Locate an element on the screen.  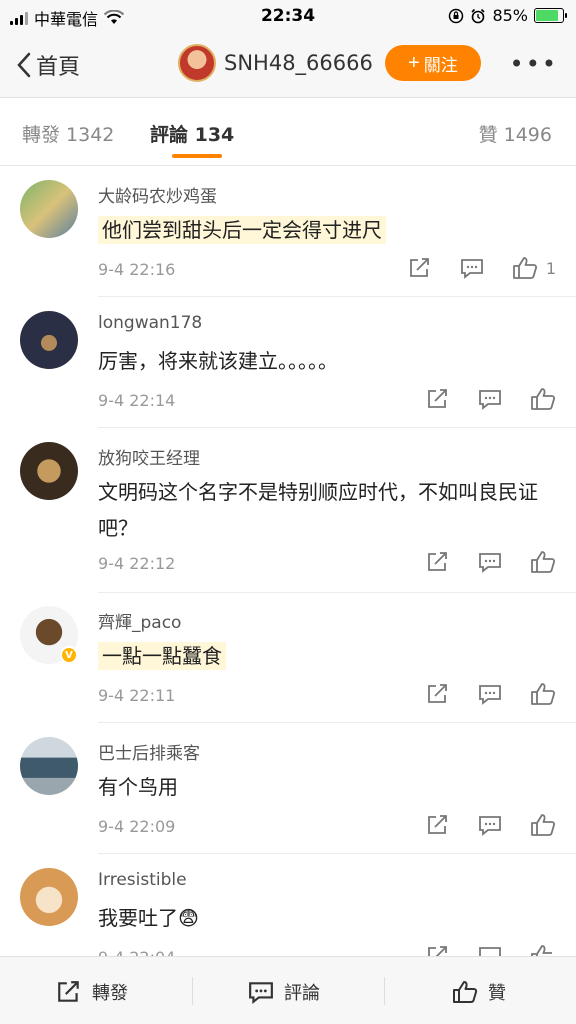
battery-icon is located at coordinates (550, 15).